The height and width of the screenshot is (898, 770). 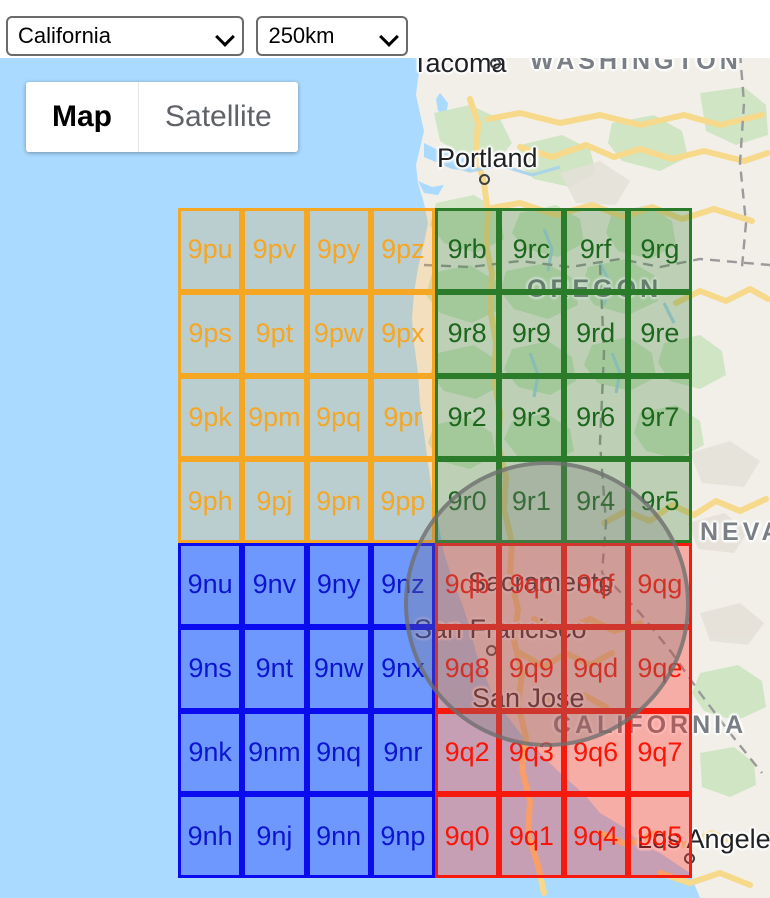 I want to click on geohash-cell-label: 9r4, so click(x=596, y=500).